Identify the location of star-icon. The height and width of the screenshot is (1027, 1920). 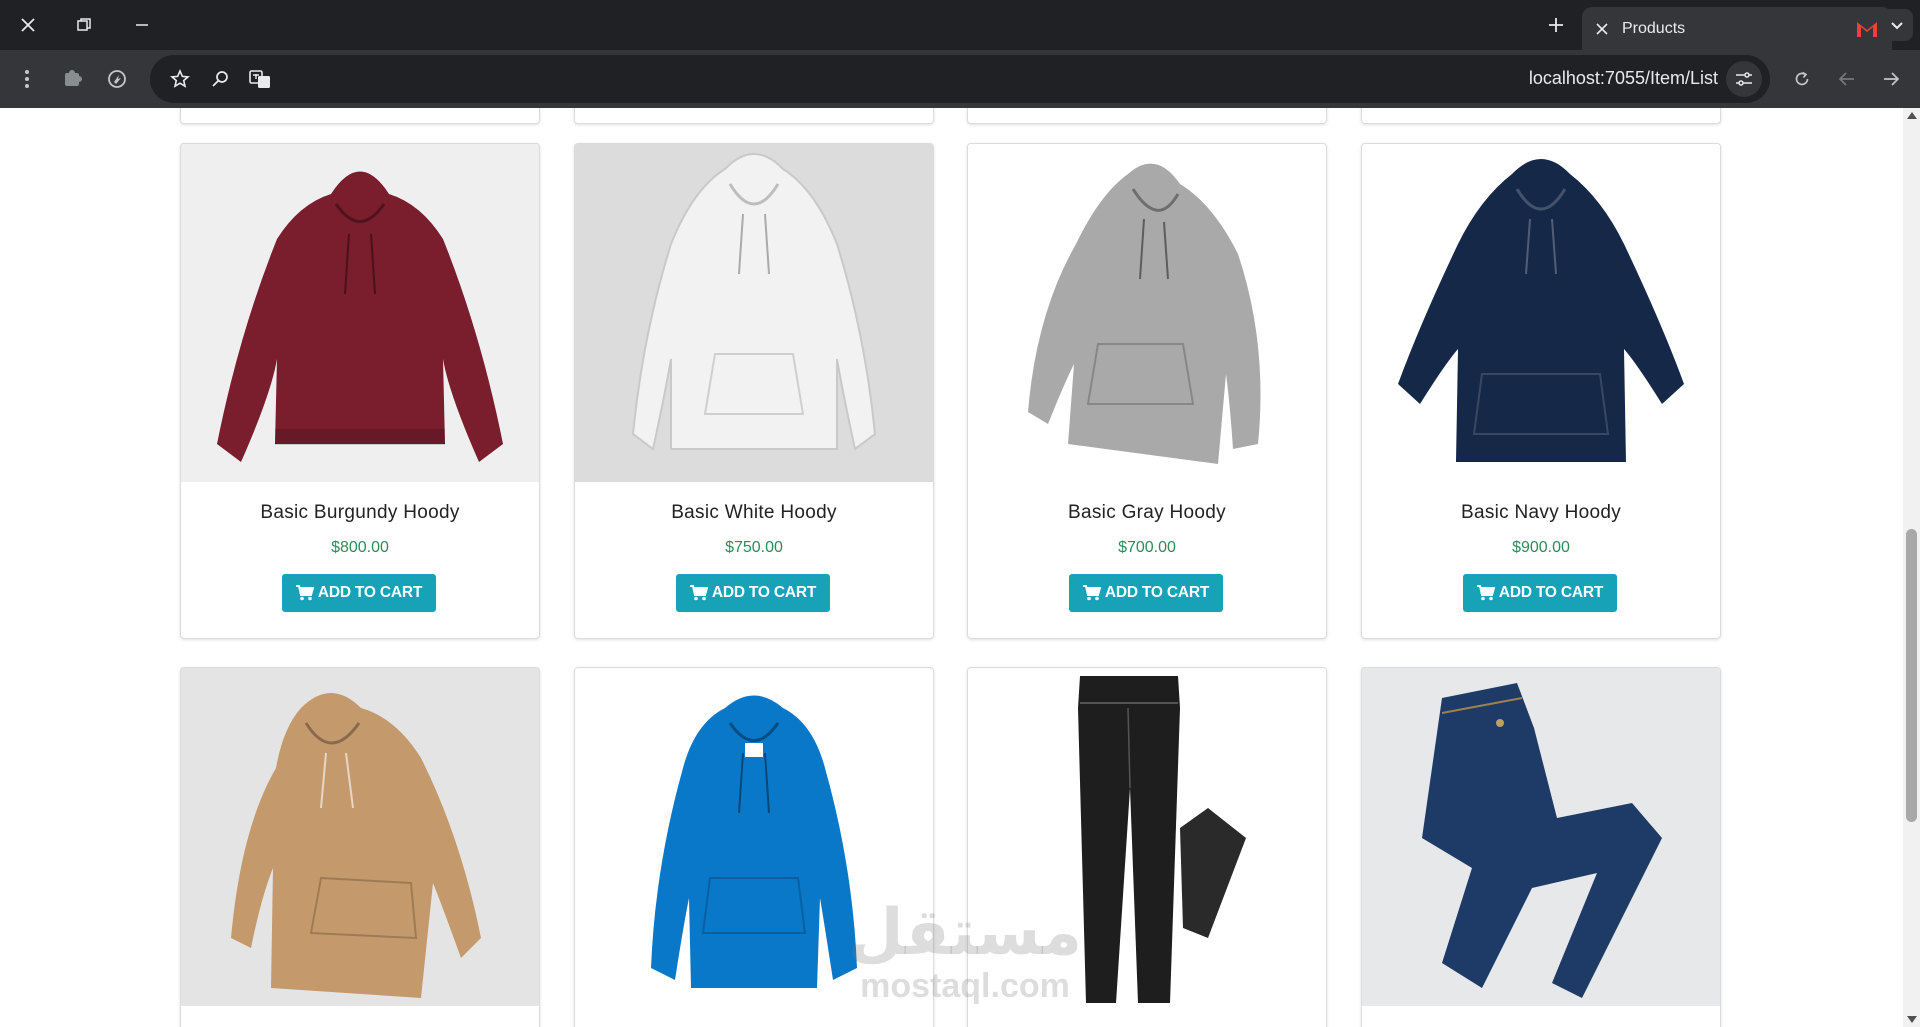
(180, 78).